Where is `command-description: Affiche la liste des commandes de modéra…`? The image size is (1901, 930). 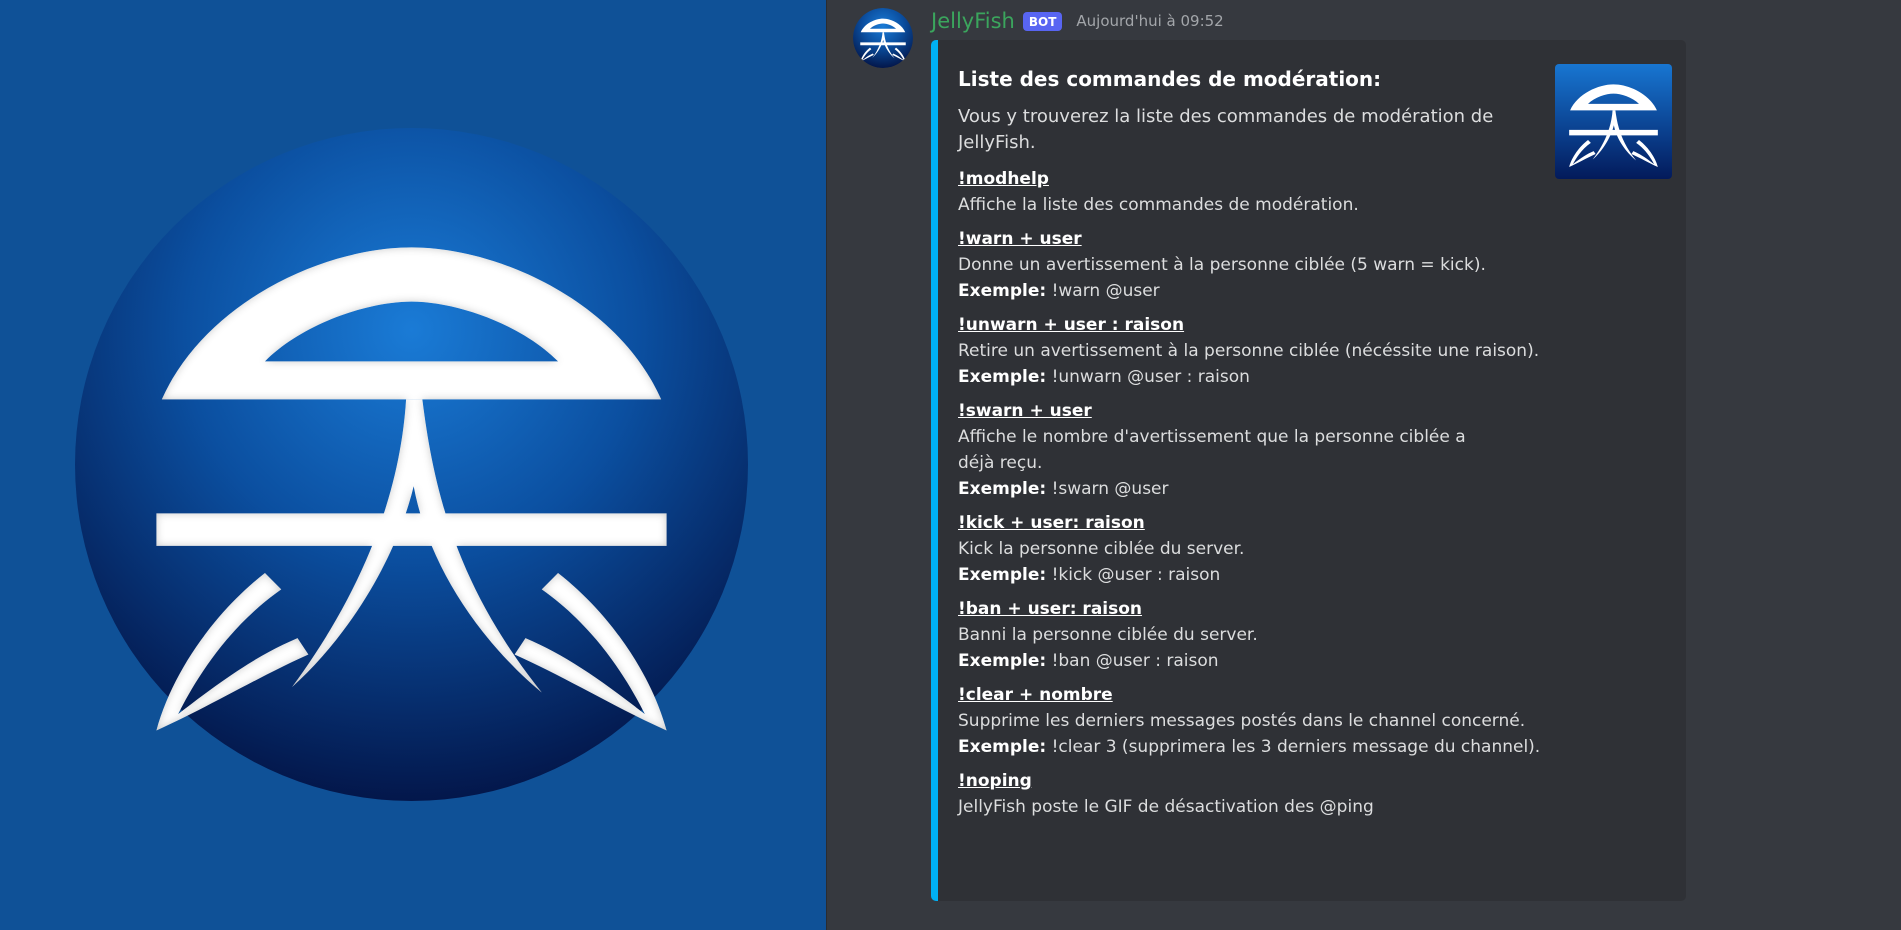
command-description: Affiche la liste des commandes de modéra… is located at coordinates (1158, 205).